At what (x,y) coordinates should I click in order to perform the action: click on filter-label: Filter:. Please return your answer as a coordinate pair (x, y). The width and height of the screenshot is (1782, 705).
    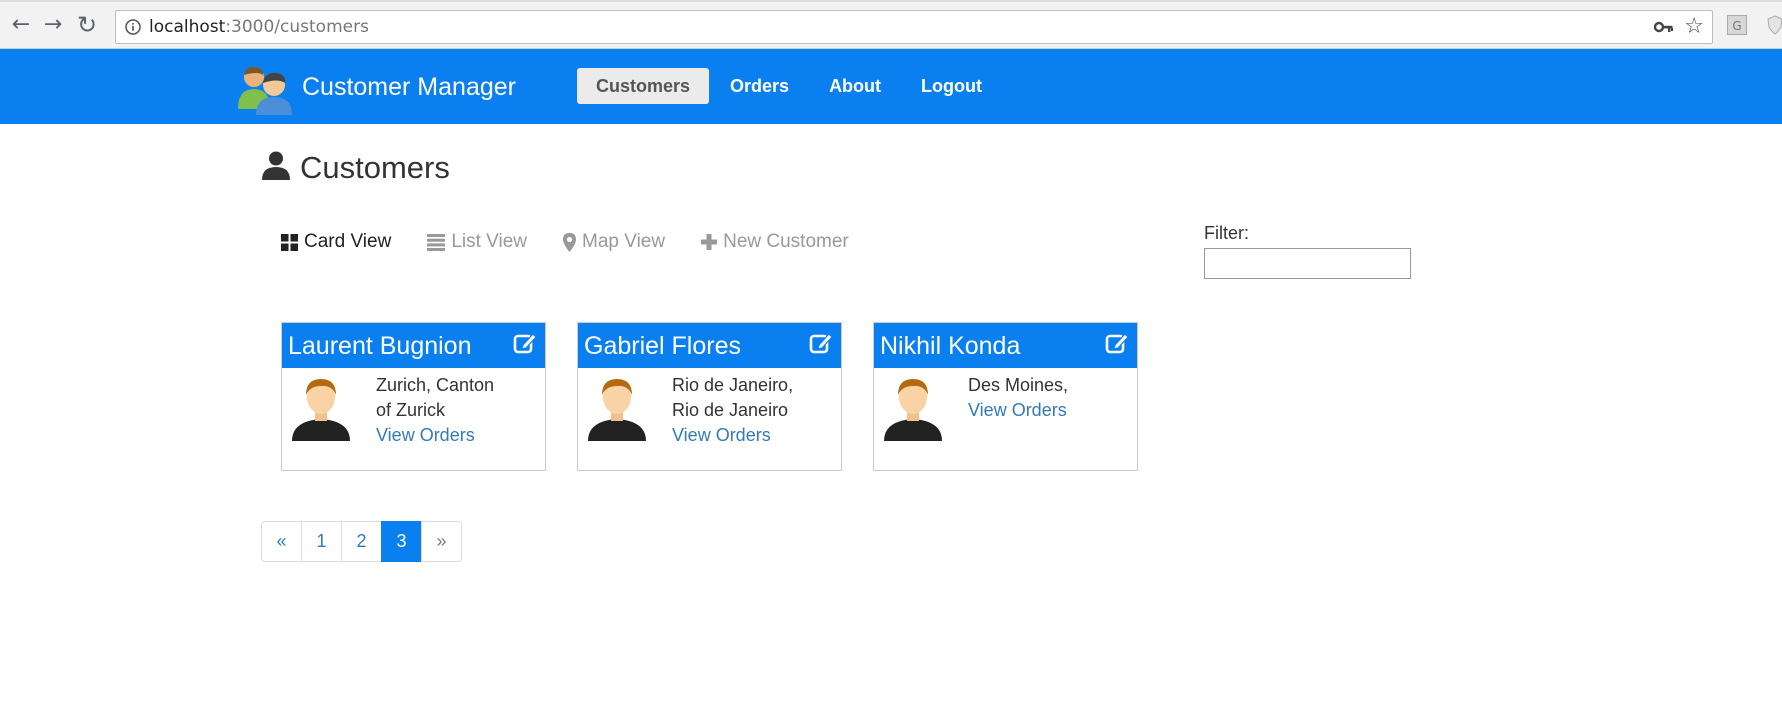
    Looking at the image, I should click on (1226, 233).